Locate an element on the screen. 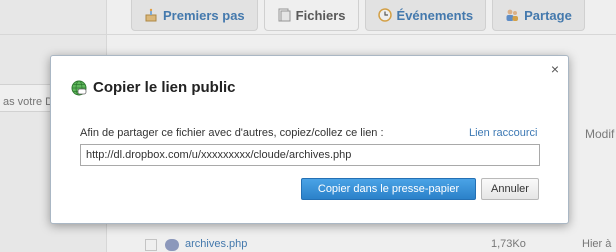 The width and height of the screenshot is (616, 252). close-icon: × is located at coordinates (555, 69).